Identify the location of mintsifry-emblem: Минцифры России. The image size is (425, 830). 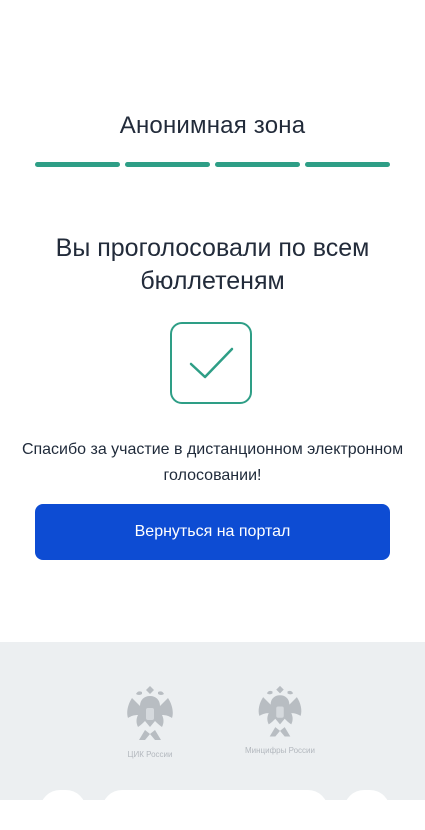
(280, 719).